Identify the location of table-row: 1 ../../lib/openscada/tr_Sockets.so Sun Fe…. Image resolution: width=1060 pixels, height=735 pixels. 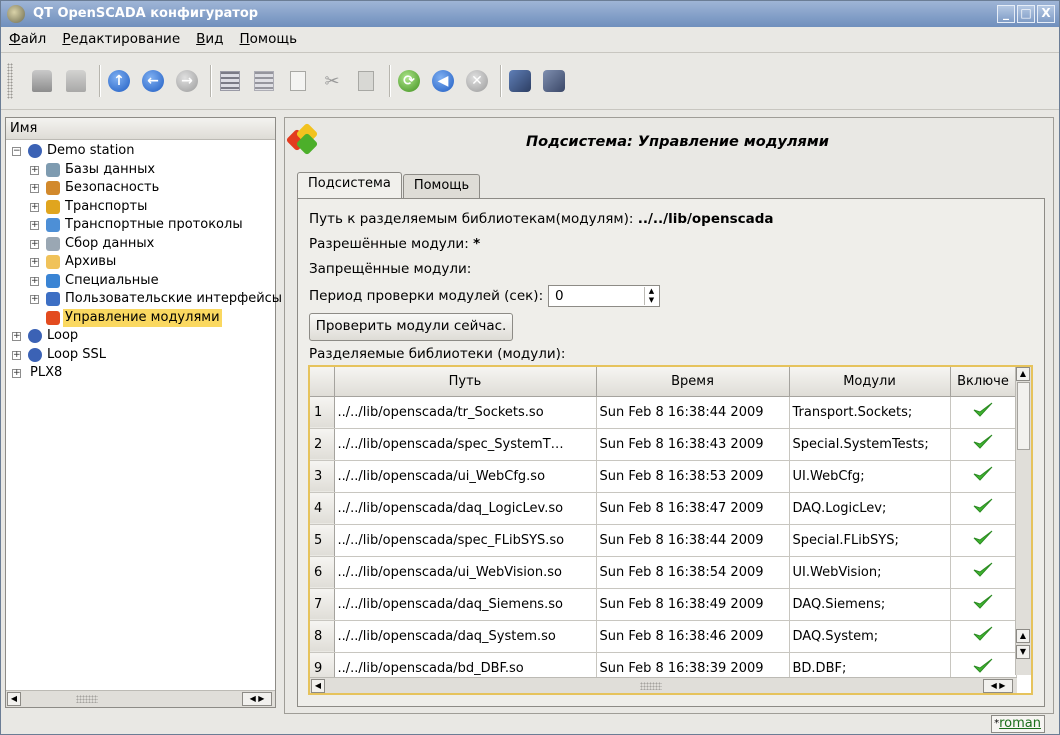
(663, 412).